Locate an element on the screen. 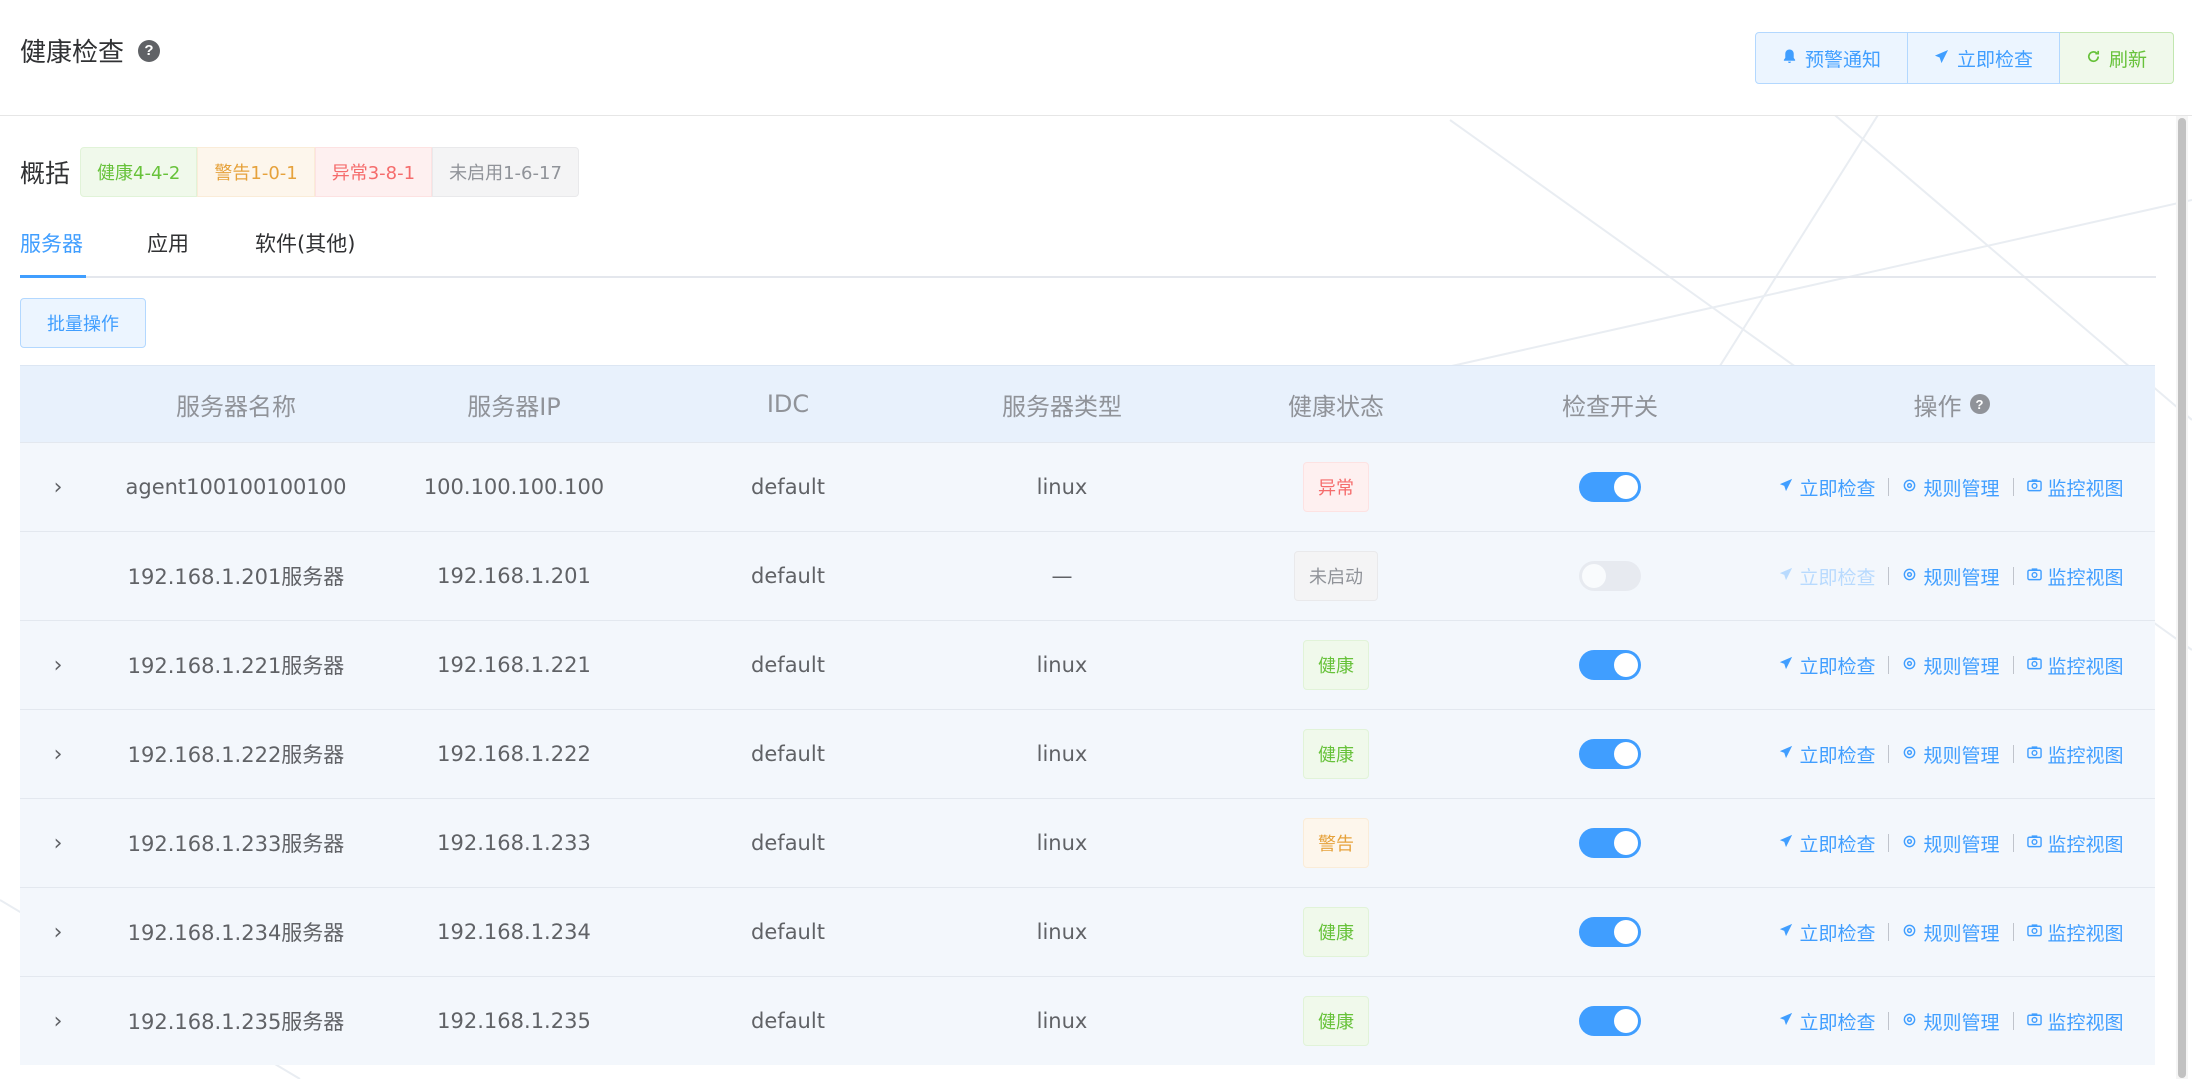 The width and height of the screenshot is (2192, 1079). row-rule-manage-label: 规则管理 is located at coordinates (1961, 577).